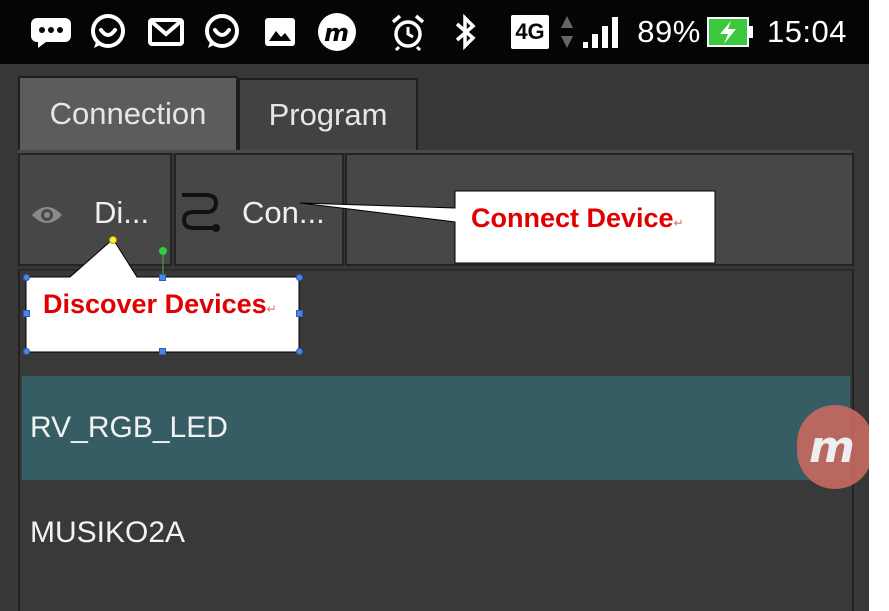  What do you see at coordinates (163, 251) in the screenshot?
I see `rotate-handle` at bounding box center [163, 251].